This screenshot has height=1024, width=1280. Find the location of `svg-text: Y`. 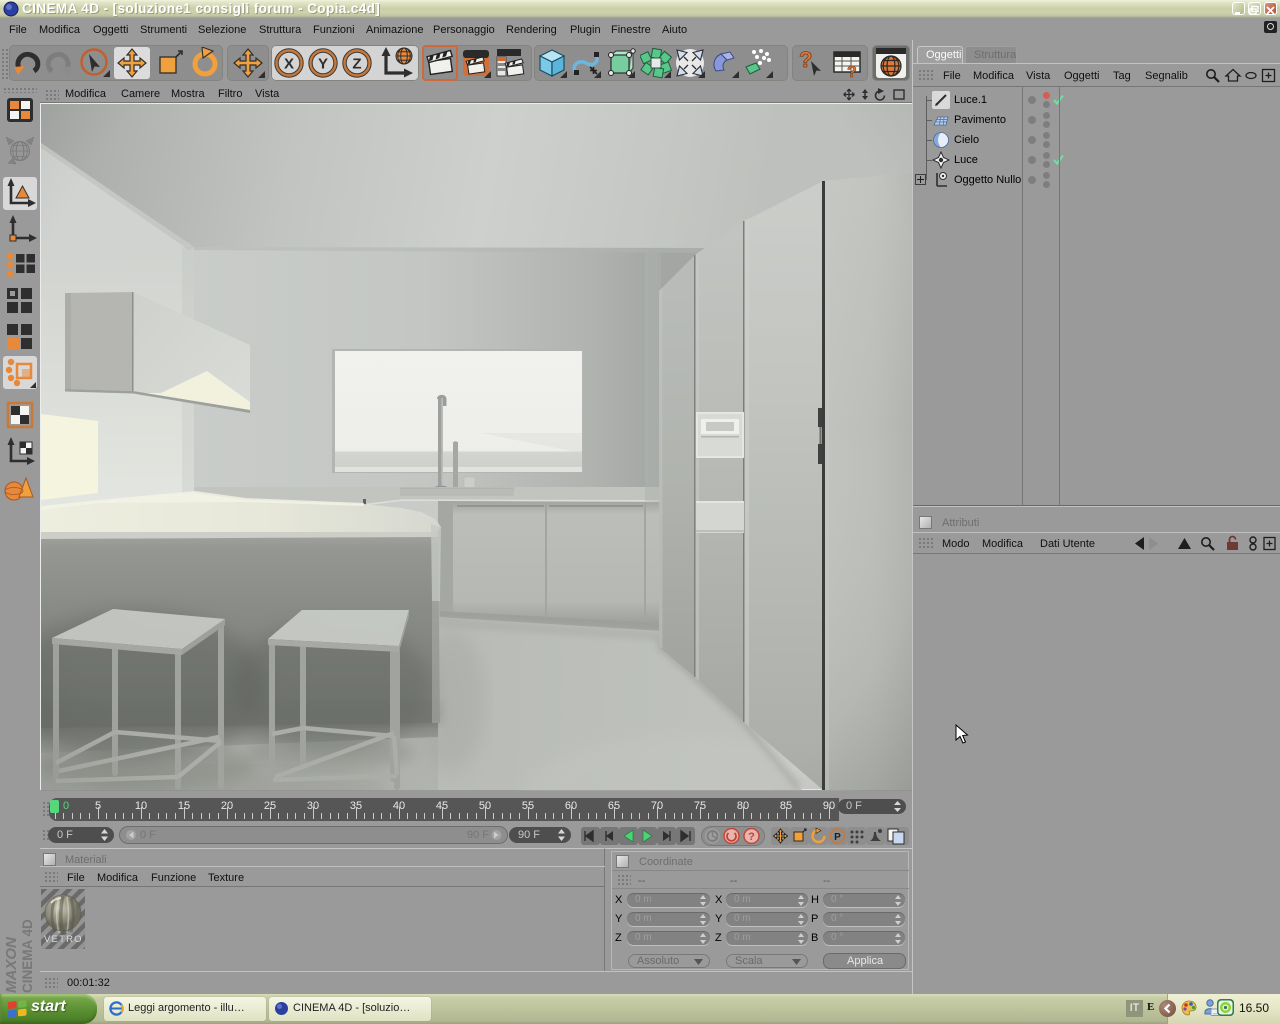

svg-text: Y is located at coordinates (323, 64).